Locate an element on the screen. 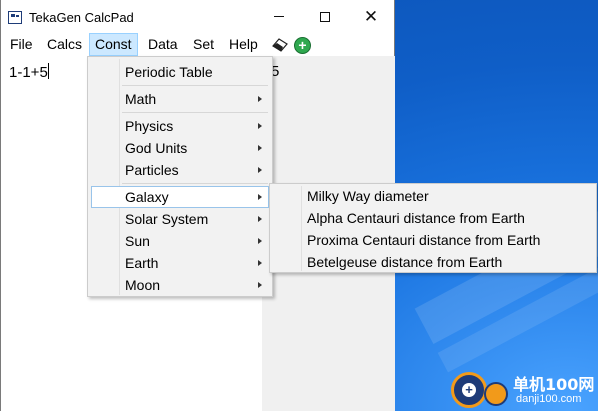 The image size is (598, 411). editor-content: 1-1+5 is located at coordinates (29, 72).